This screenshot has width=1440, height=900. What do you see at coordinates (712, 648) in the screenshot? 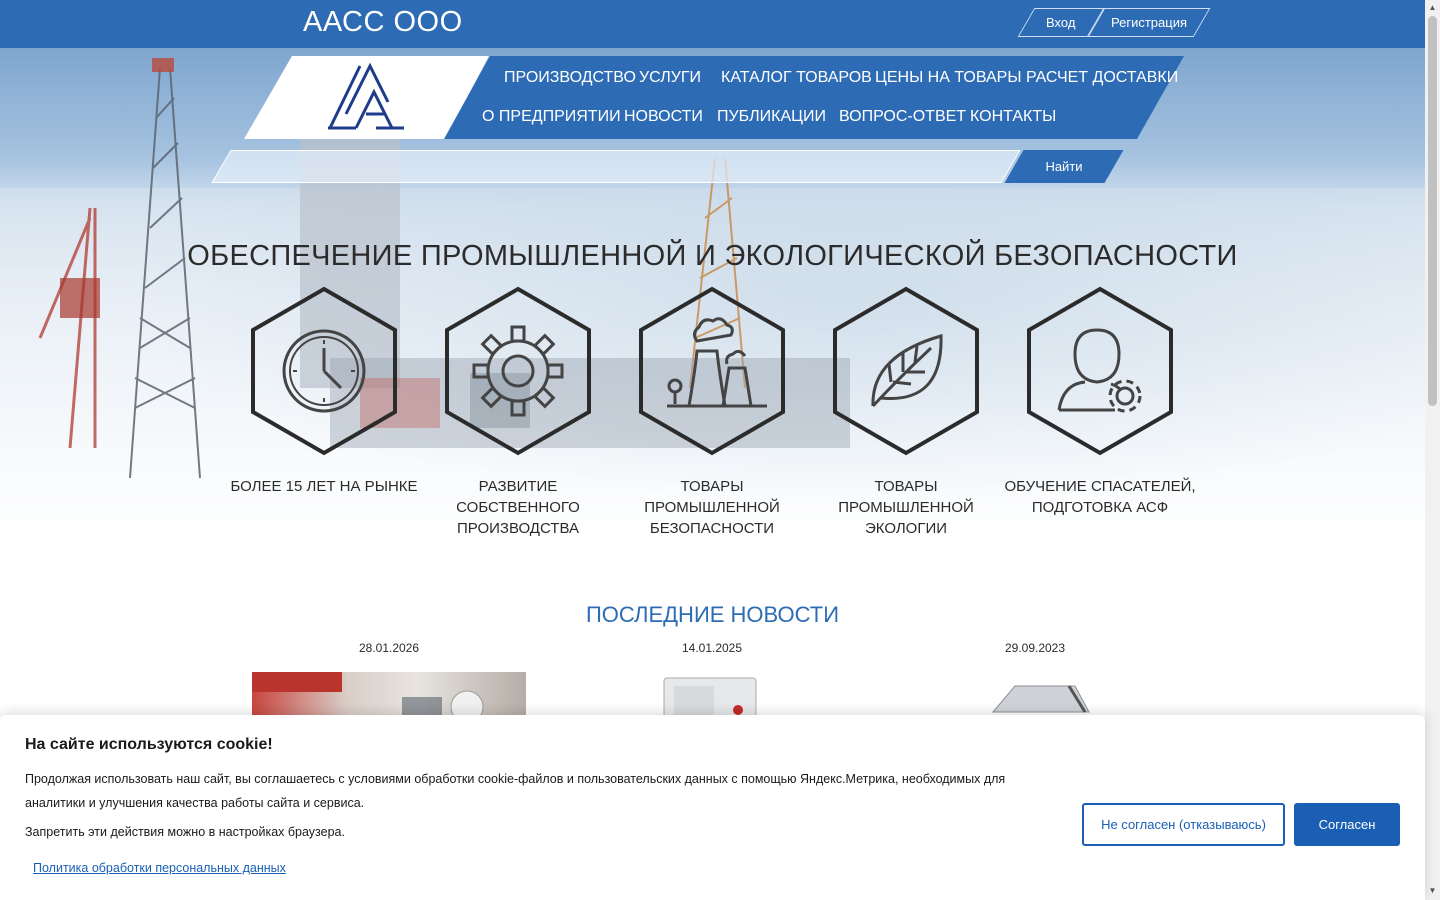
I see `news-date: 14.01.2025` at bounding box center [712, 648].